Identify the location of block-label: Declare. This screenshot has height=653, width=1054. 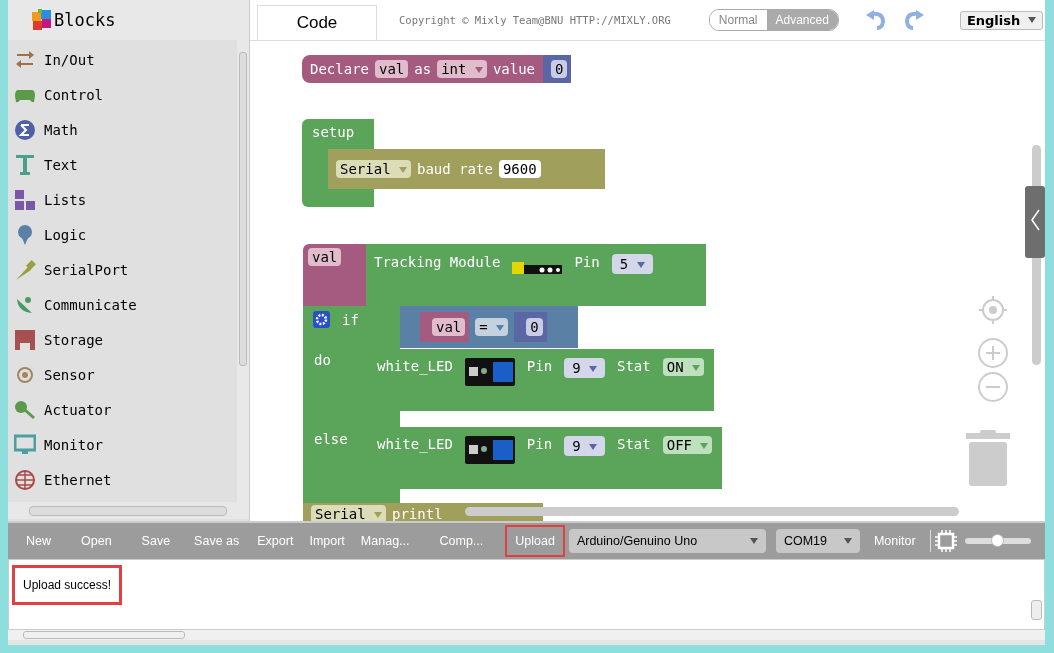
(339, 69).